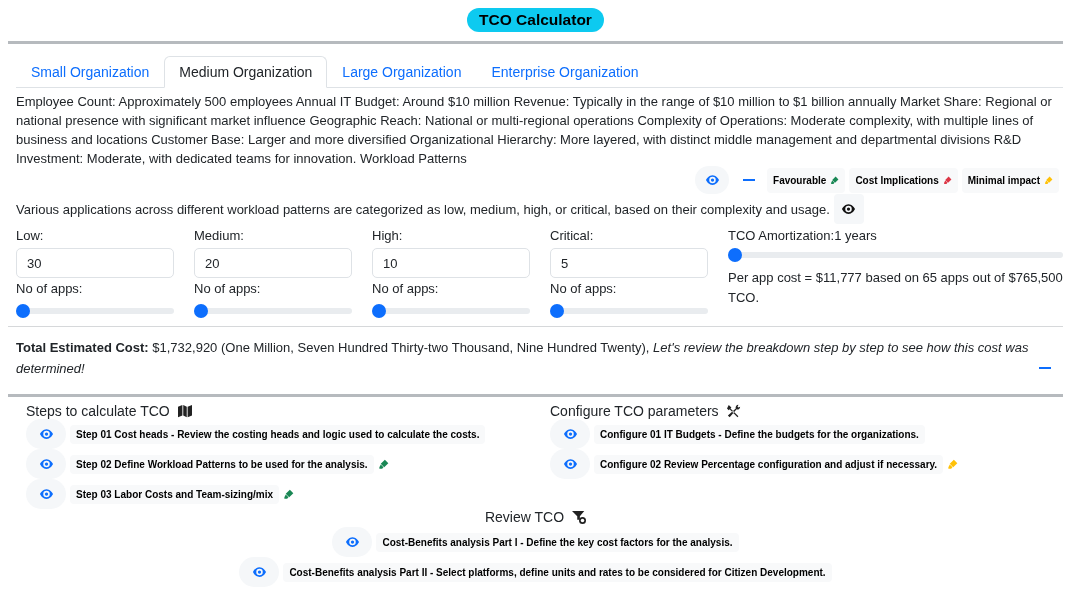 The image size is (1065, 607). What do you see at coordinates (579, 517) in the screenshot?
I see `funnel-icon` at bounding box center [579, 517].